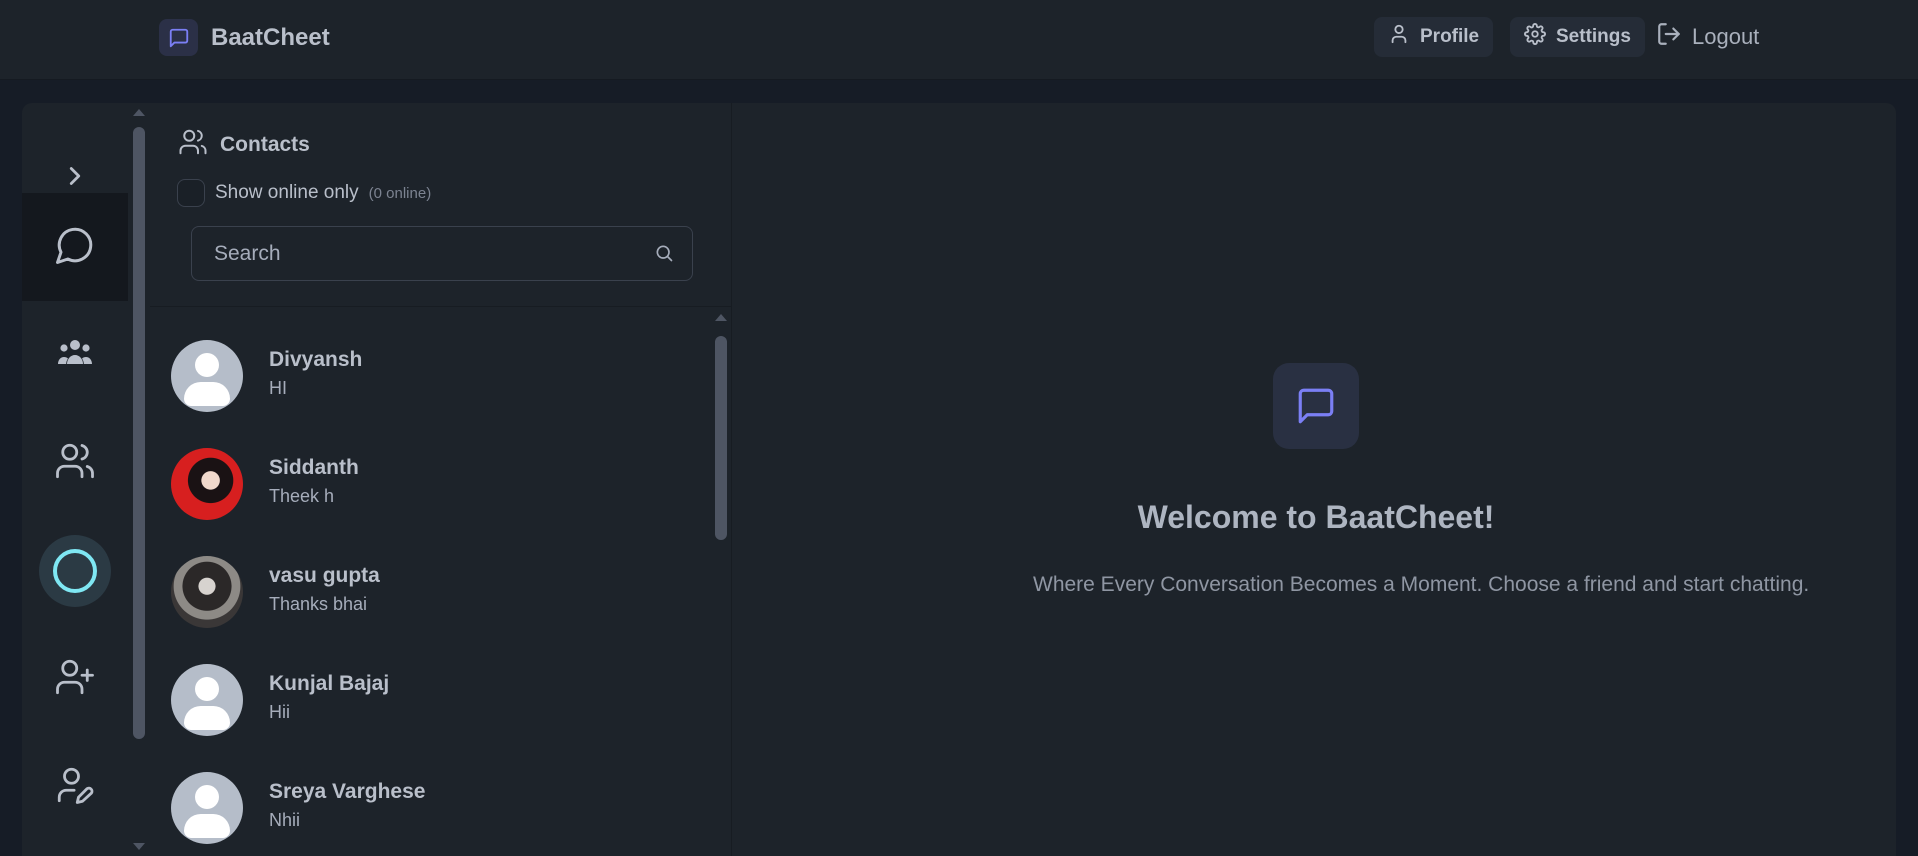  I want to click on chevron-right-icon, so click(75, 178).